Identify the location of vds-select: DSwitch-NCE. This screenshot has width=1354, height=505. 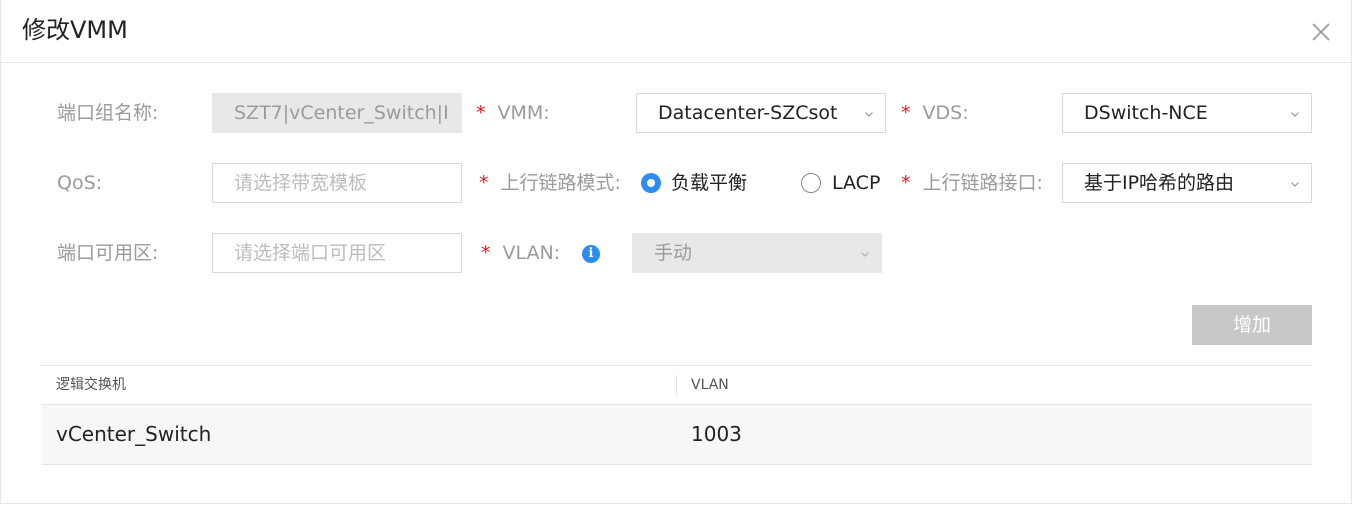
(1187, 113).